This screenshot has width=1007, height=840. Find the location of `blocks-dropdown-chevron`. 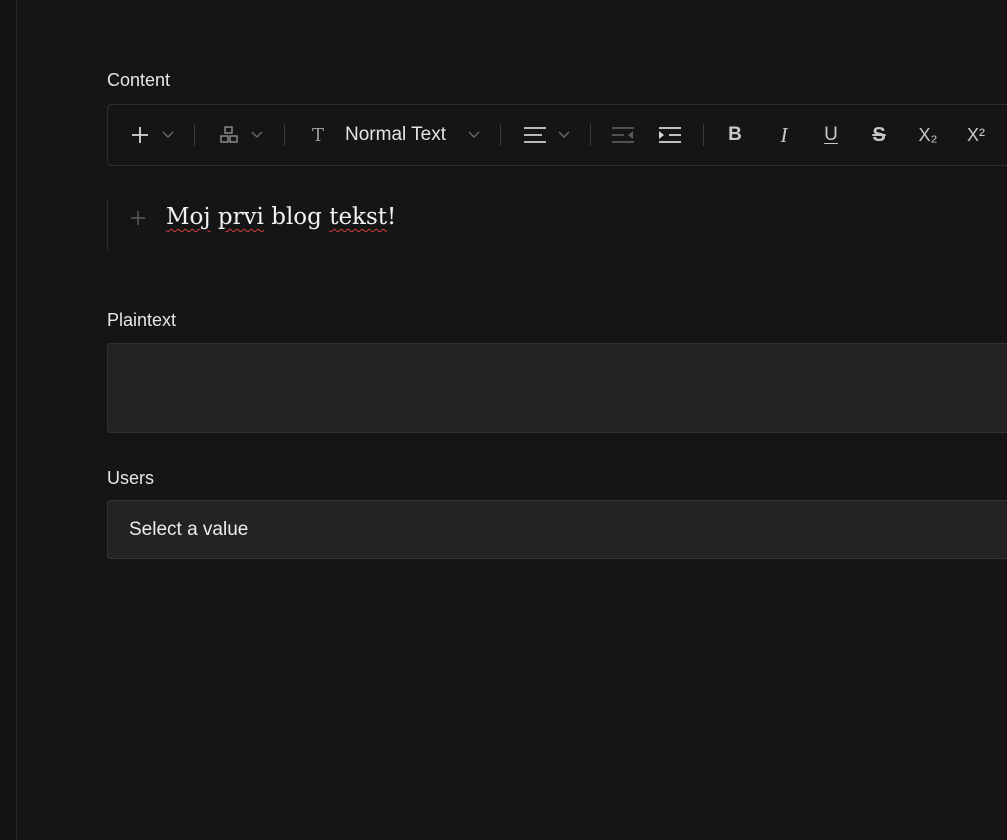

blocks-dropdown-chevron is located at coordinates (257, 135).